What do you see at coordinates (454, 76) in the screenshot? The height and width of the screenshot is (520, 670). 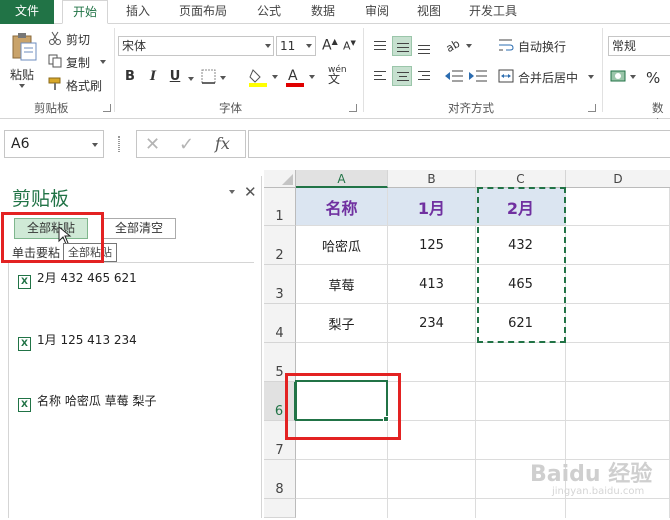 I see `decrease-indent-icon` at bounding box center [454, 76].